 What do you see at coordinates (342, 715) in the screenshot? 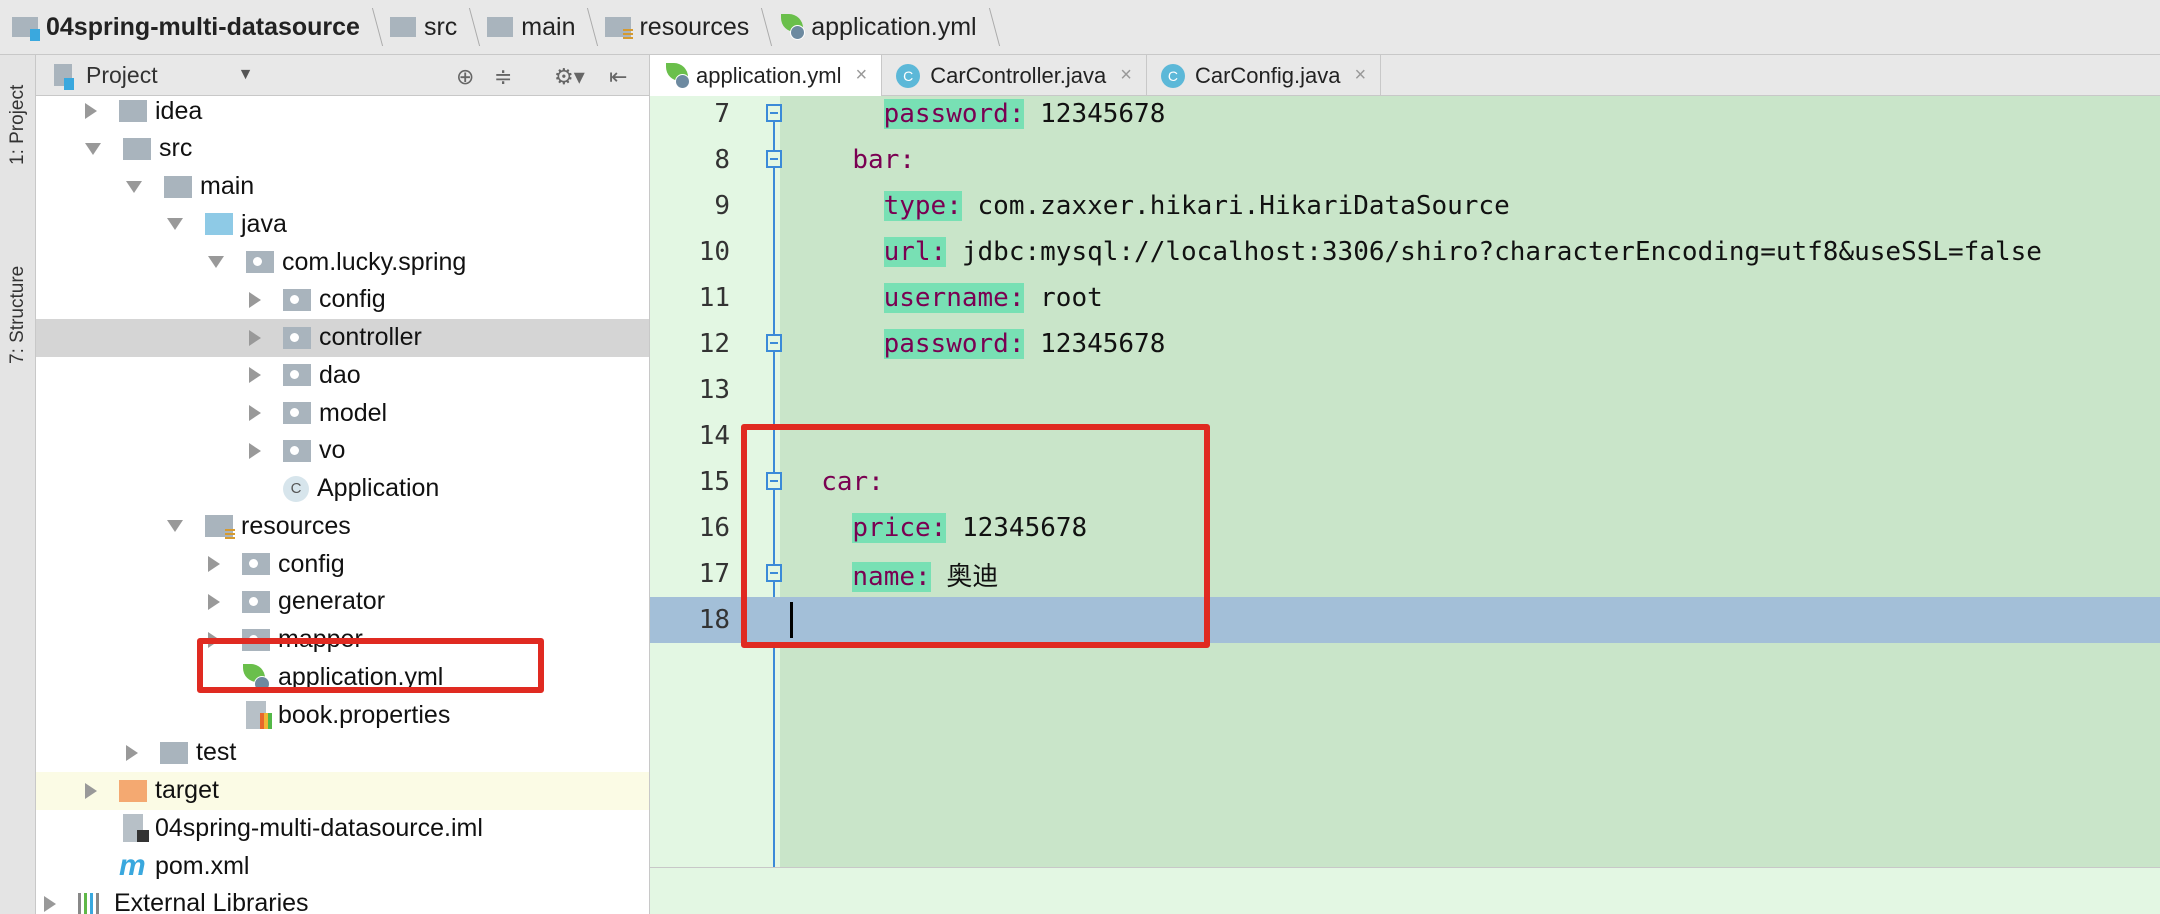
I see `tree-item: book.properties` at bounding box center [342, 715].